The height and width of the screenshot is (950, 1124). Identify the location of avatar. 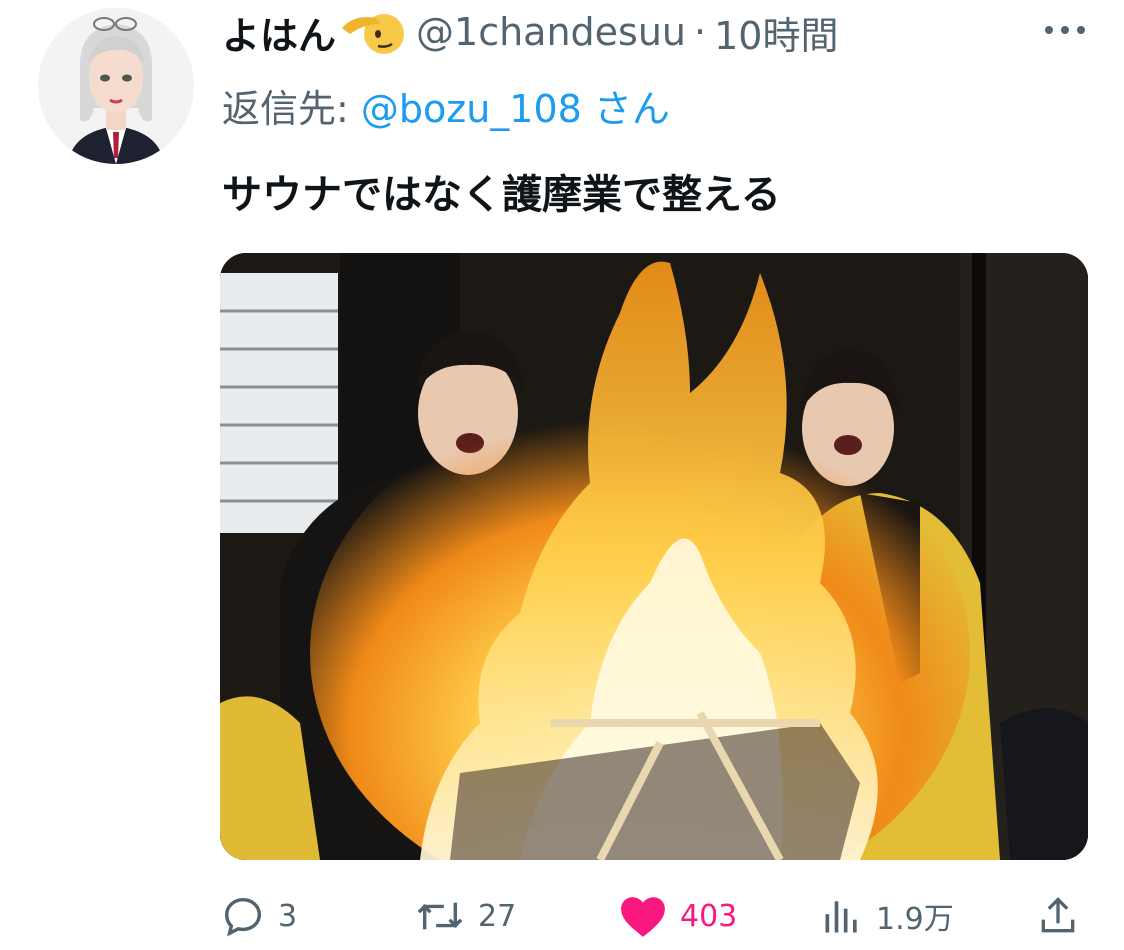
(116, 86).